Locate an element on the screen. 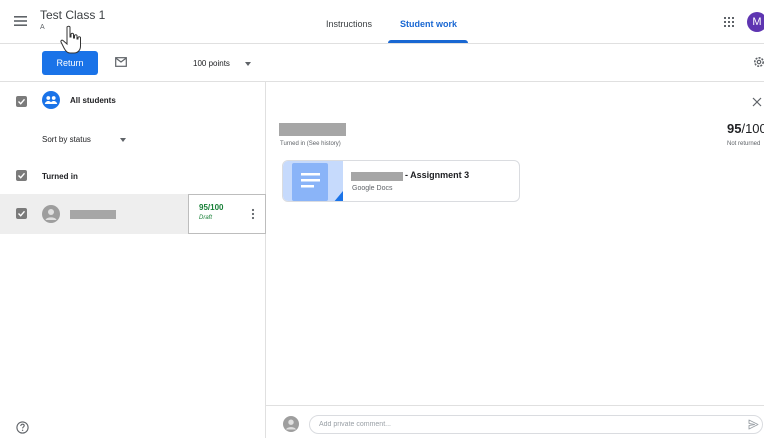  document-title-redacted is located at coordinates (377, 176).